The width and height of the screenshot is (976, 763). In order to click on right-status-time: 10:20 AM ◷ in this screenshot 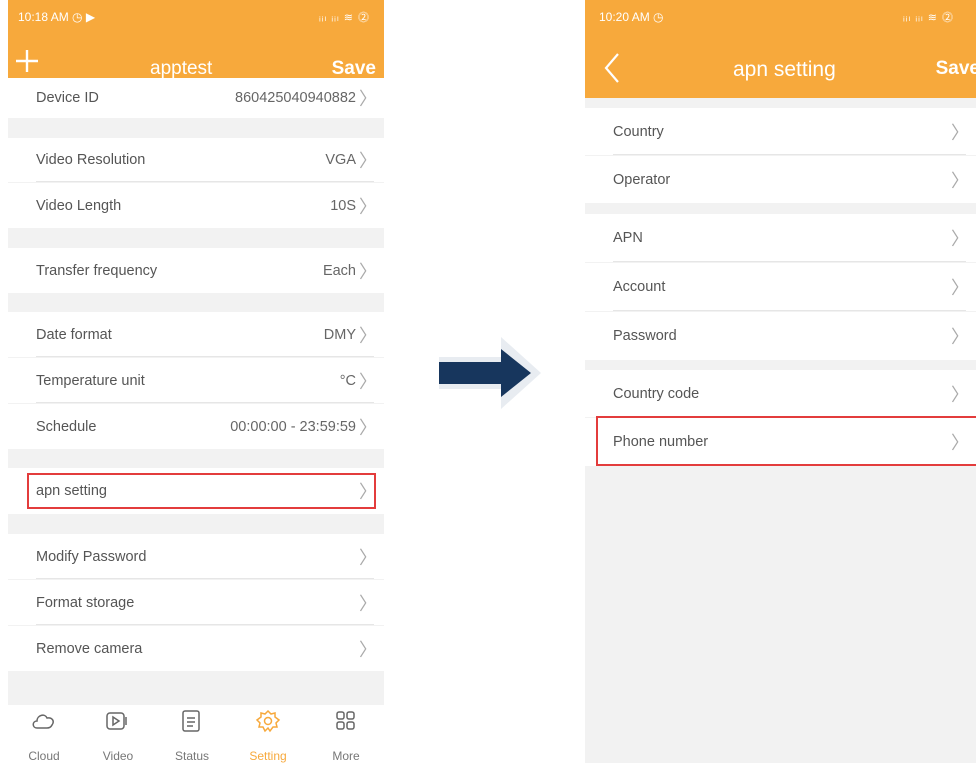, I will do `click(631, 17)`.